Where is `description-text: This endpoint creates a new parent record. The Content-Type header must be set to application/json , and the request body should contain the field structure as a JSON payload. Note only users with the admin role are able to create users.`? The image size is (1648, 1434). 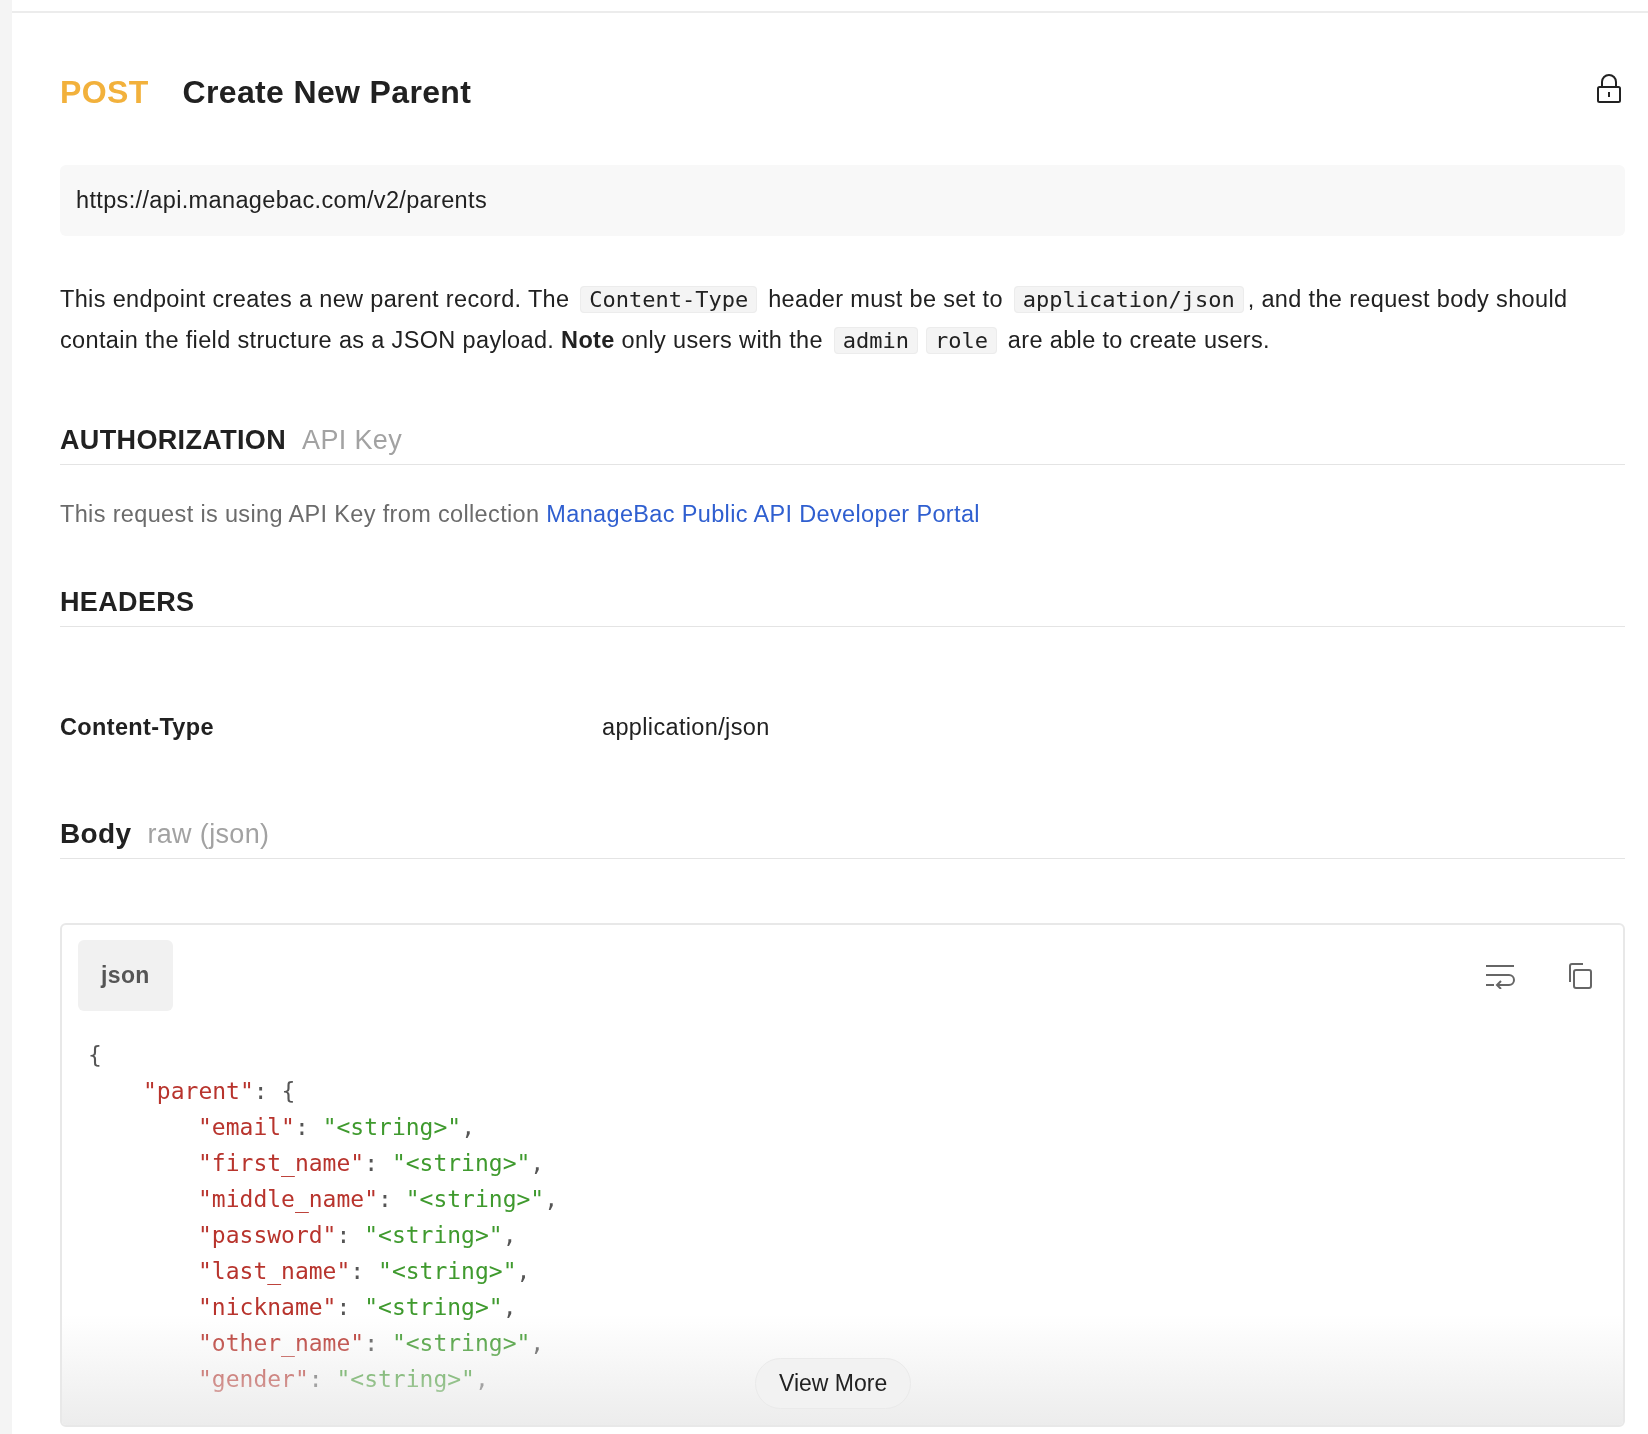
description-text: This endpoint creates a new parent record. The Content-Type header must be set to application/json , and the request body should contain the field structure as a JSON payload. Note only users with the admin role are able to create users. is located at coordinates (814, 320).